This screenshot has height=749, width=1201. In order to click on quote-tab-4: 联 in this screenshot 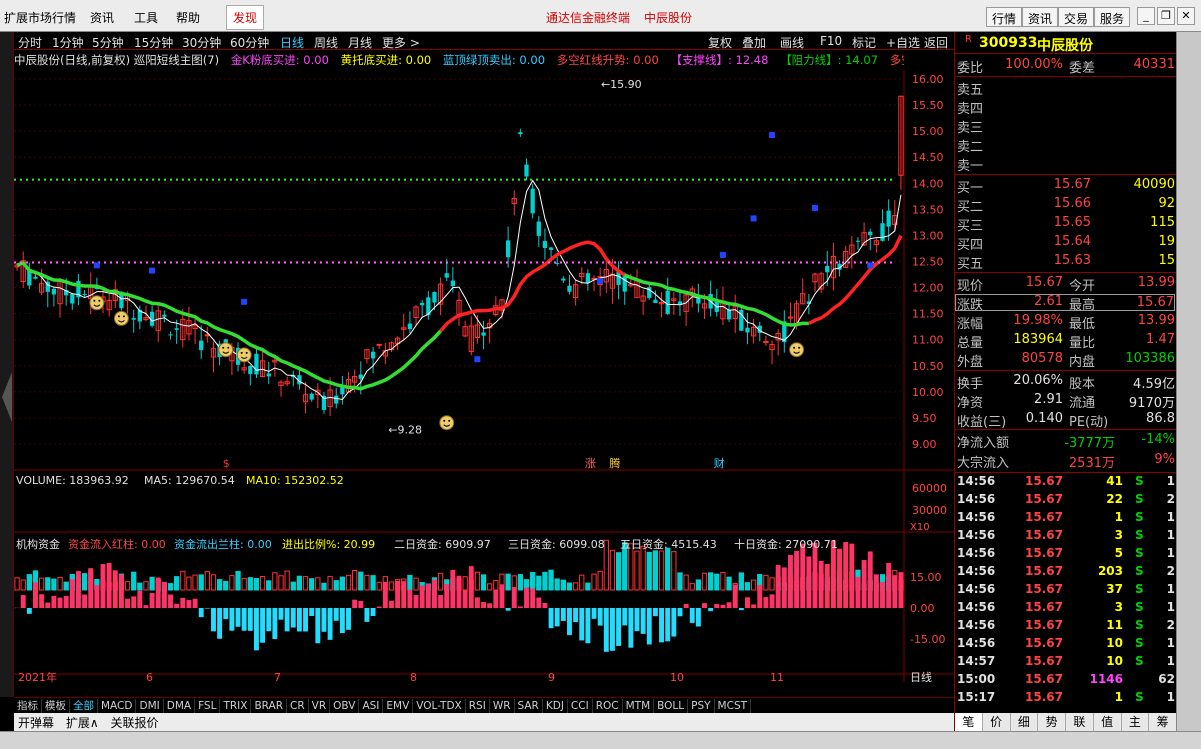, I will do `click(1080, 722)`.